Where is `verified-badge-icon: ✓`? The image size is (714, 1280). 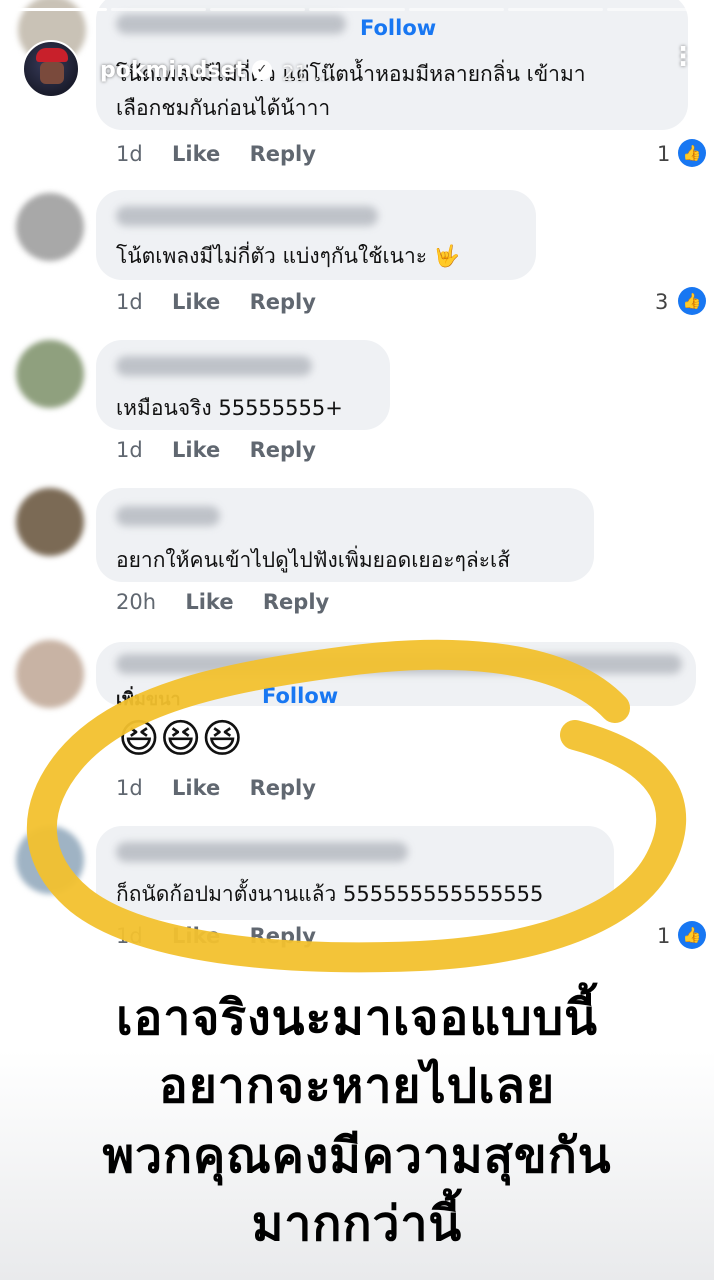 verified-badge-icon: ✓ is located at coordinates (262, 70).